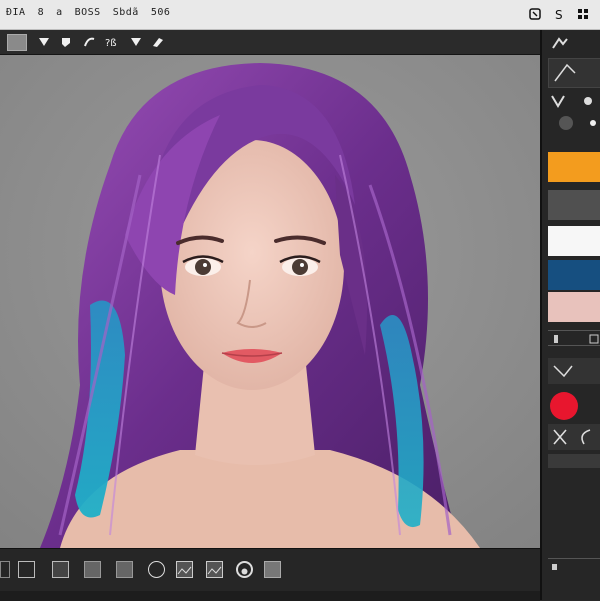 This screenshot has height=601, width=600. Describe the element at coordinates (44, 42) in the screenshot. I see `move-tool-icon` at that location.